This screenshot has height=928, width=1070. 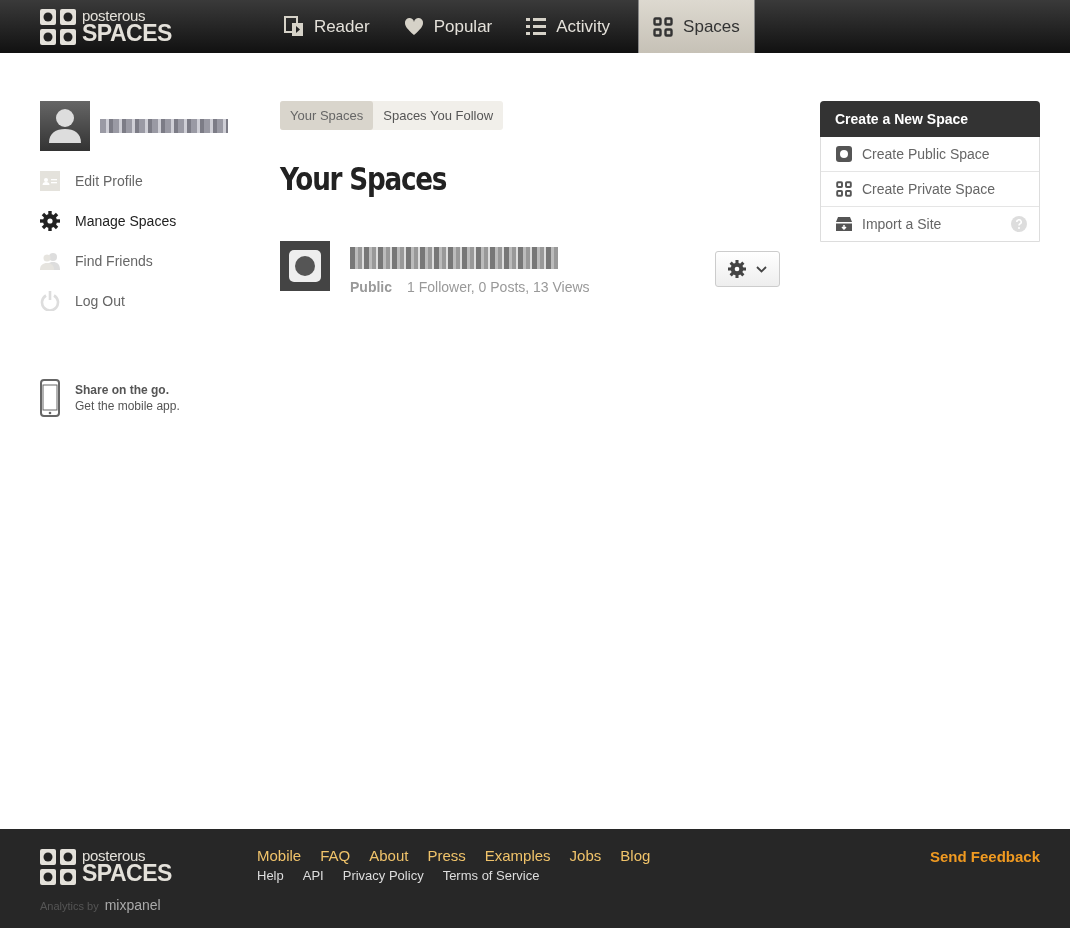 I want to click on nav-tab: Popular, so click(x=452, y=26).